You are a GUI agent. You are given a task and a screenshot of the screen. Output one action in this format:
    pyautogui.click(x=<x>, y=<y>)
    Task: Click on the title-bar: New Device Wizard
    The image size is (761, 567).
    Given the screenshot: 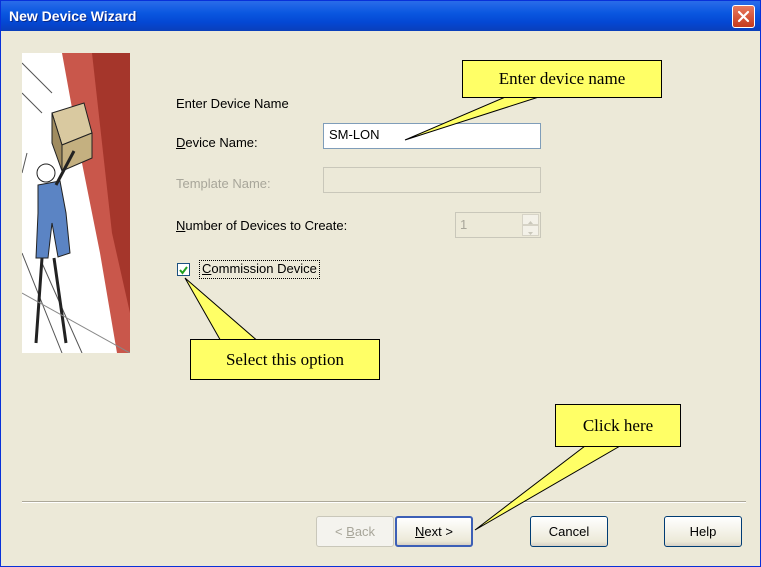 What is the action you would take?
    pyautogui.click(x=380, y=16)
    